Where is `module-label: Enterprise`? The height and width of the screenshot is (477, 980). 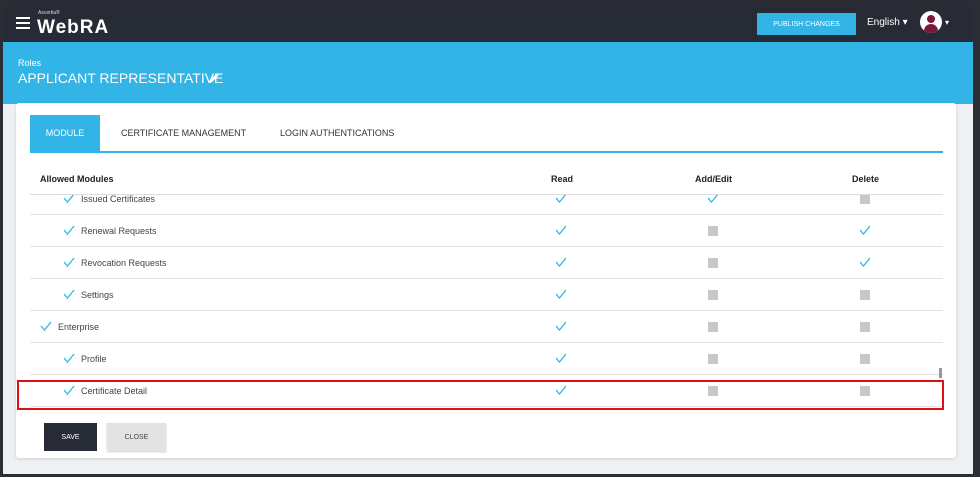
module-label: Enterprise is located at coordinates (79, 327).